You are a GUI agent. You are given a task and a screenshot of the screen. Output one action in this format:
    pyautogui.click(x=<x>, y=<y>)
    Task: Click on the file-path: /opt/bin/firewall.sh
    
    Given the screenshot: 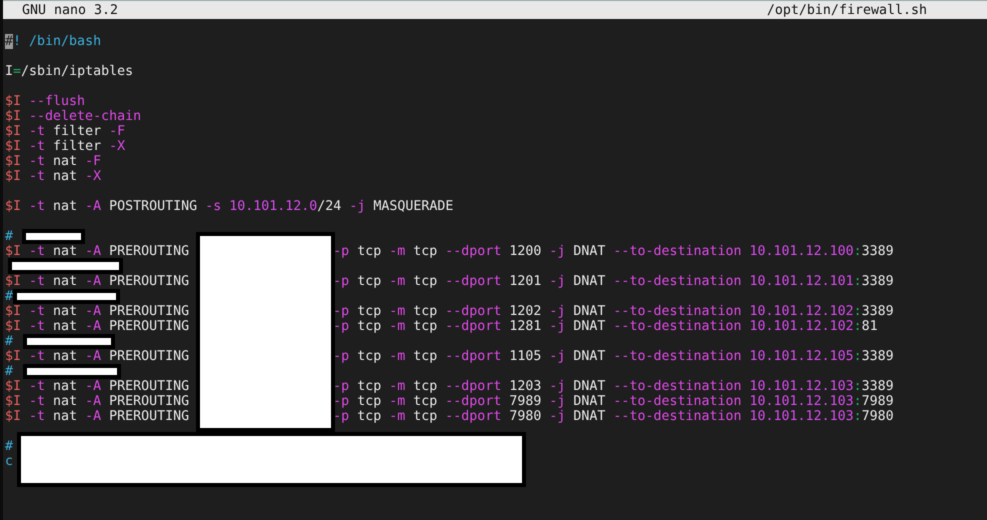 What is the action you would take?
    pyautogui.click(x=846, y=10)
    